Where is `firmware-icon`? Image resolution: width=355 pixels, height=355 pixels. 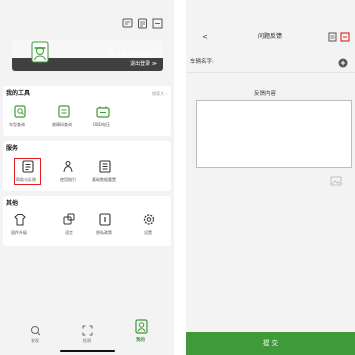 firmware-icon is located at coordinates (20, 220).